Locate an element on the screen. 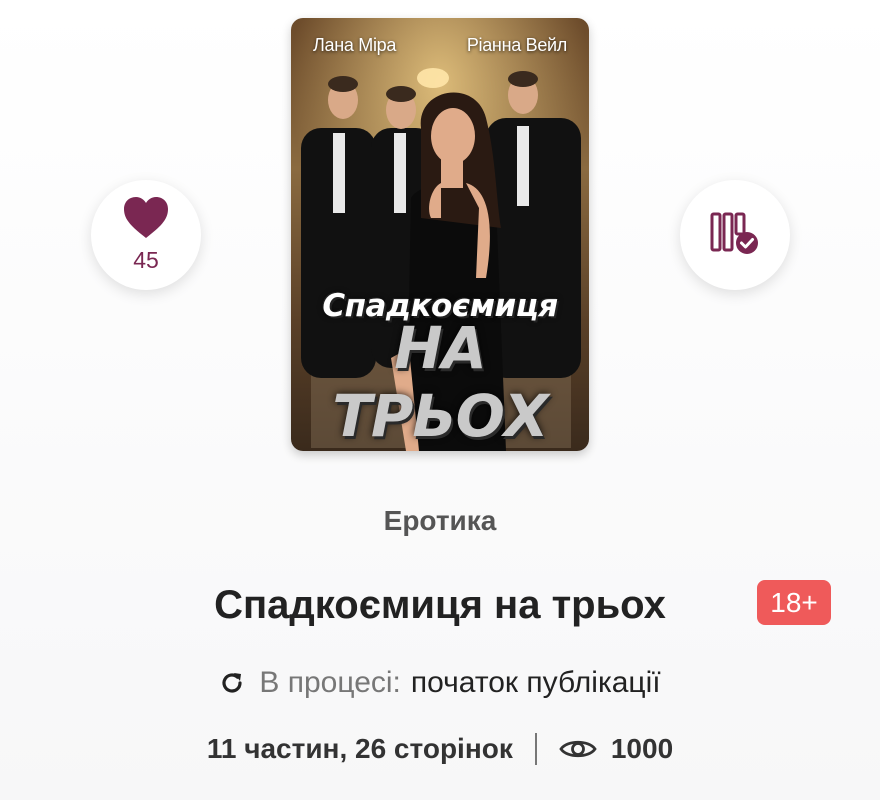 Image resolution: width=880 pixels, height=800 pixels. book-stats: 11 частин, 26 сторінок 1000 is located at coordinates (440, 749).